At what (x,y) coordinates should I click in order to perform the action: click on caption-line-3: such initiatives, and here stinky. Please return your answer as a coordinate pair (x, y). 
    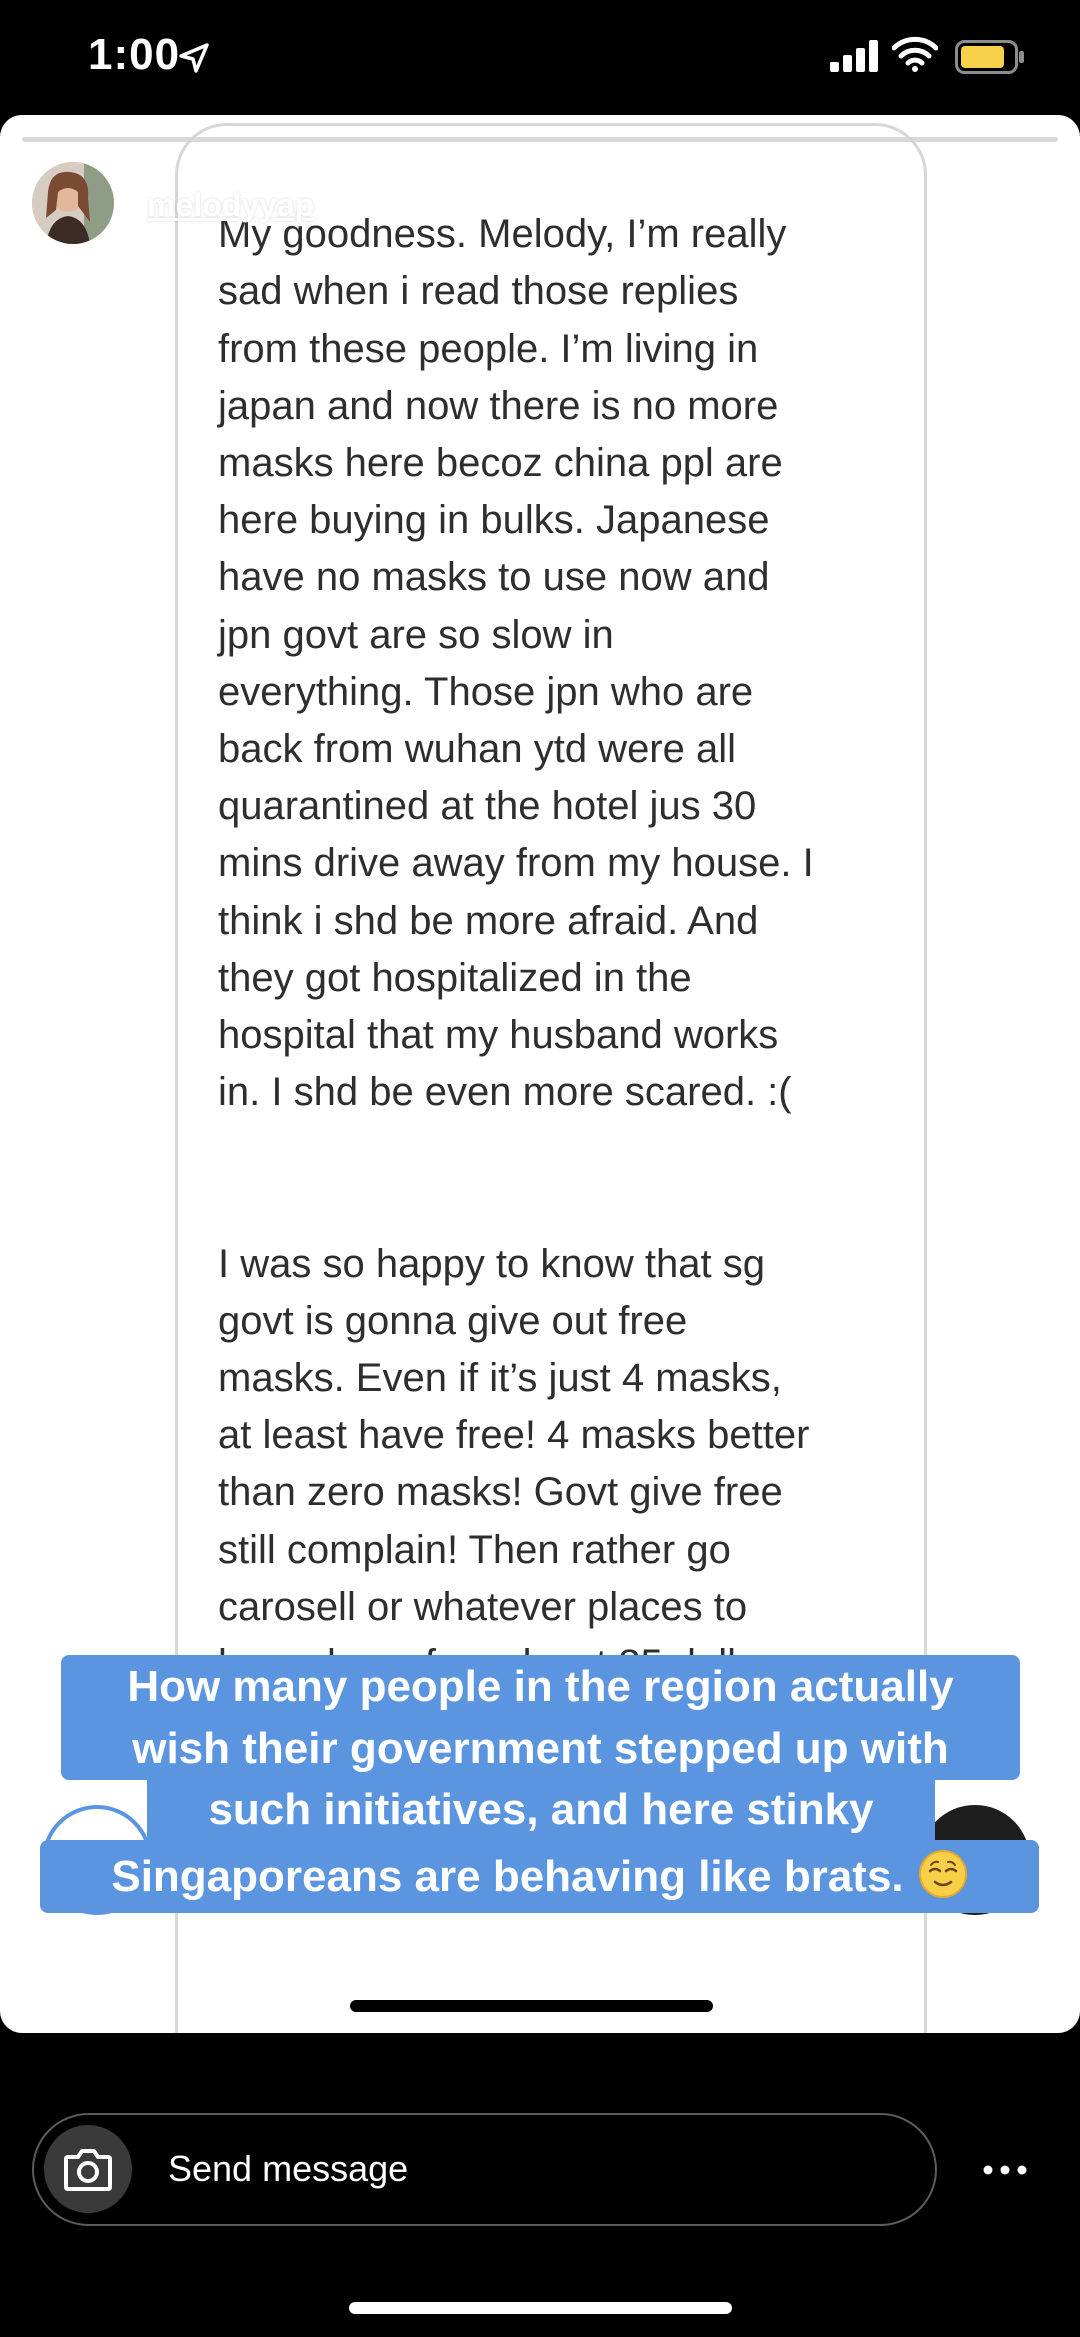
    Looking at the image, I should click on (541, 1809).